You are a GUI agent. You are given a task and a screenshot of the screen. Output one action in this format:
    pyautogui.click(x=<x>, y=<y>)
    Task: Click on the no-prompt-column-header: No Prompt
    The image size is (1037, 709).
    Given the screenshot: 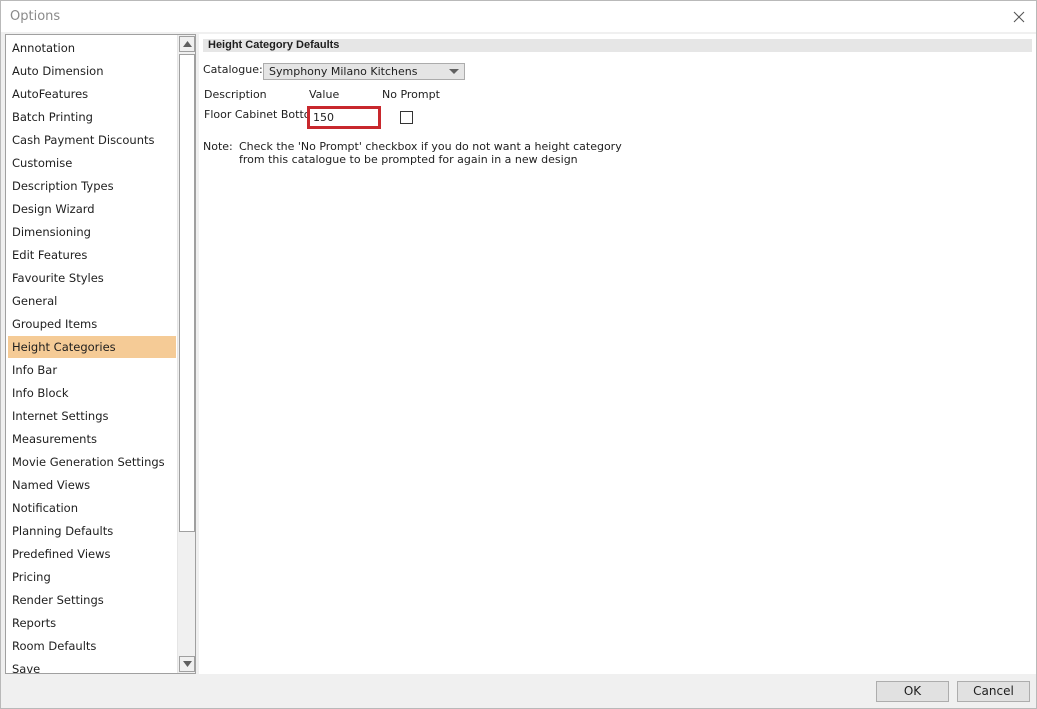 What is the action you would take?
    pyautogui.click(x=411, y=94)
    